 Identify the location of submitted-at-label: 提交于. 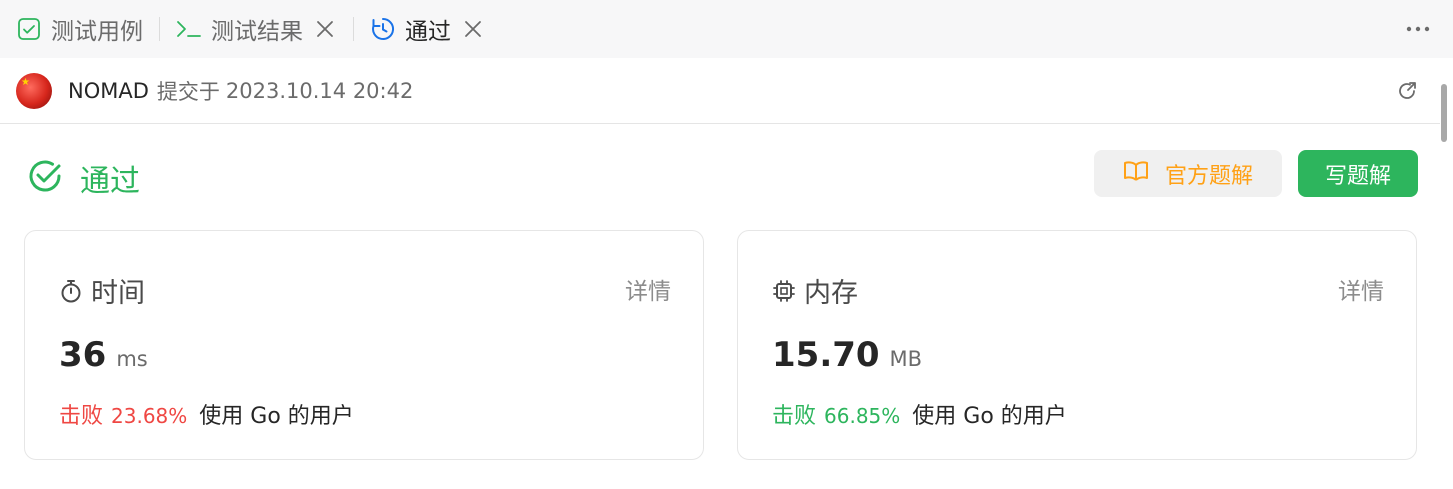
(188, 91).